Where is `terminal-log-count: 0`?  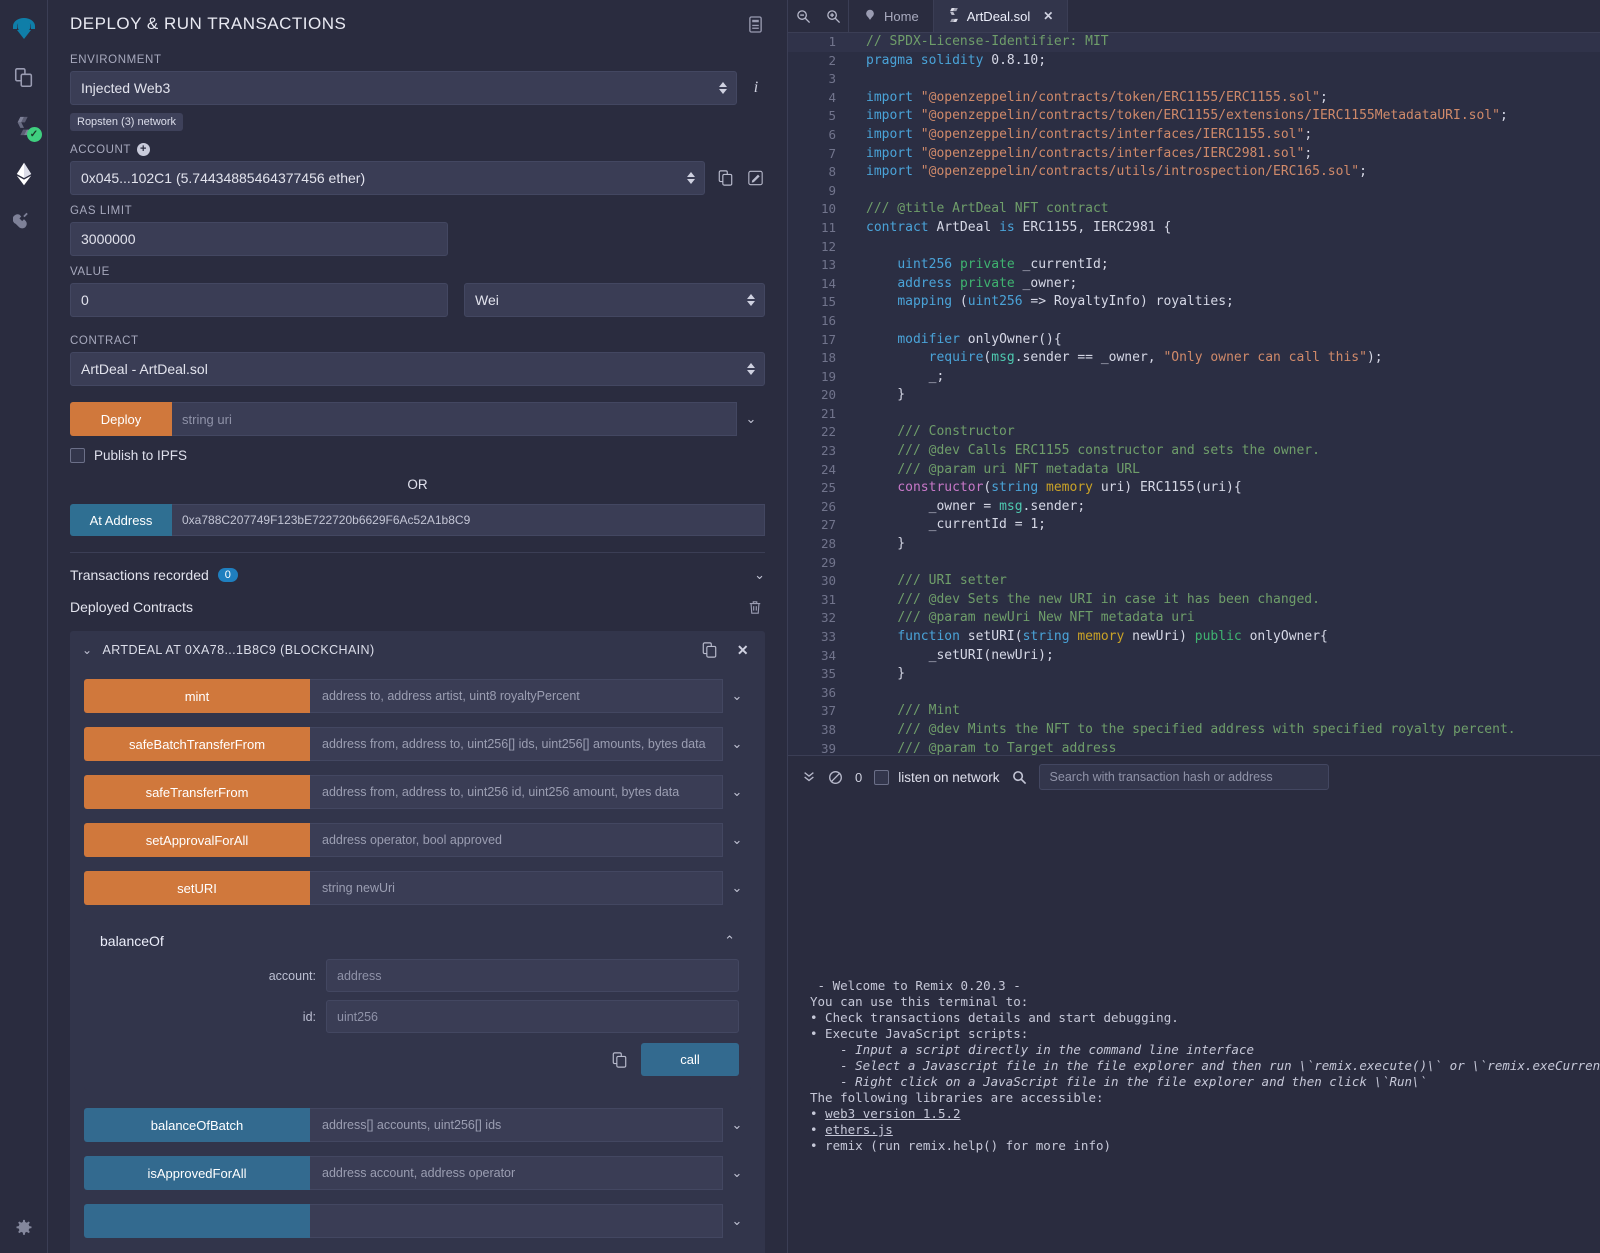
terminal-log-count: 0 is located at coordinates (859, 777).